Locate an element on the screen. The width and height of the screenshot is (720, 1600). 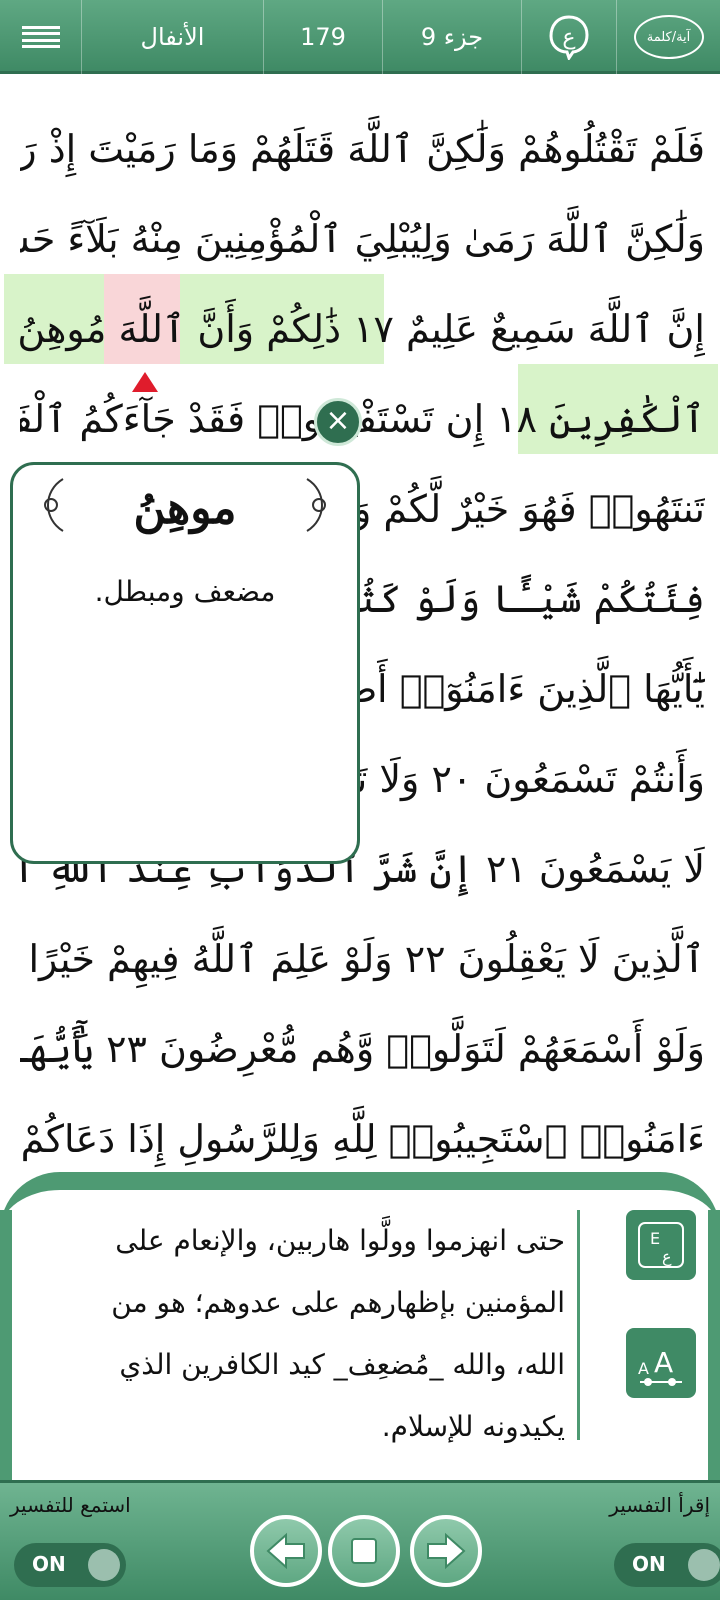
popup-word: موهِنُ is located at coordinates (185, 508).